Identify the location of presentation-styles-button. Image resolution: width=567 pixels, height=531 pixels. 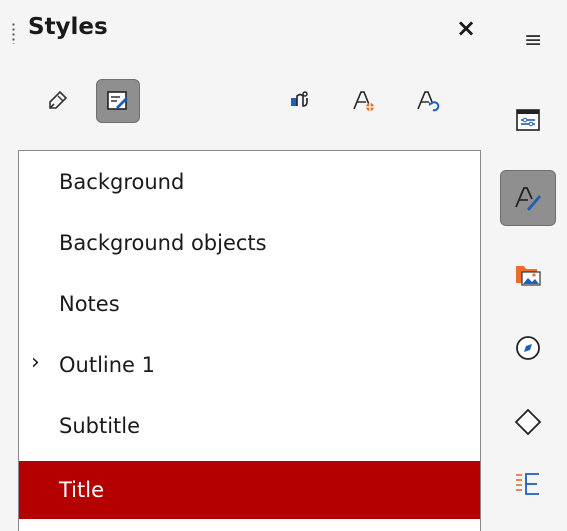
(118, 101).